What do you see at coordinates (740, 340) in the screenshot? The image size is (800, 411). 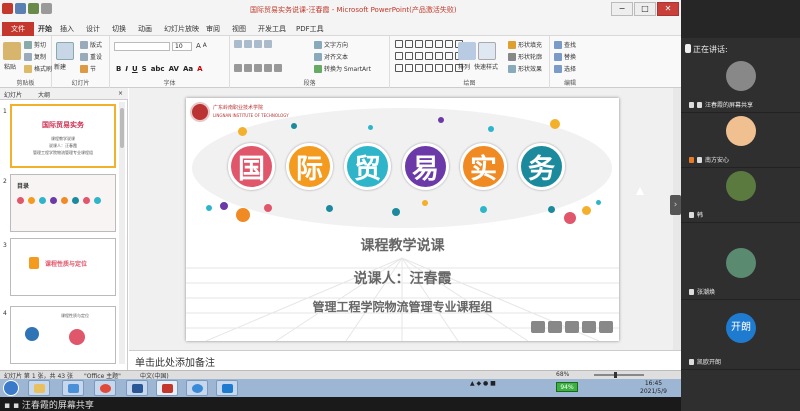 I see `participant-tile: 开朗 凯欧开朗` at bounding box center [740, 340].